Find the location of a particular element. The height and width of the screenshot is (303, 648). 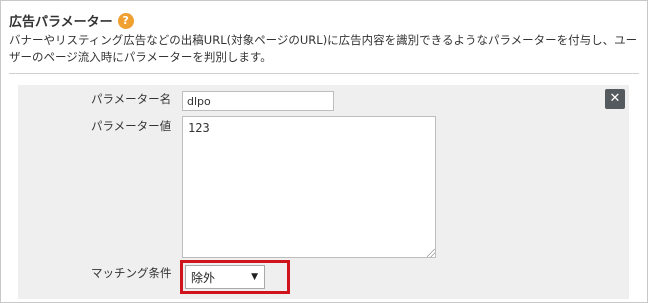

remove-parameter-button: ✕ is located at coordinates (615, 99).